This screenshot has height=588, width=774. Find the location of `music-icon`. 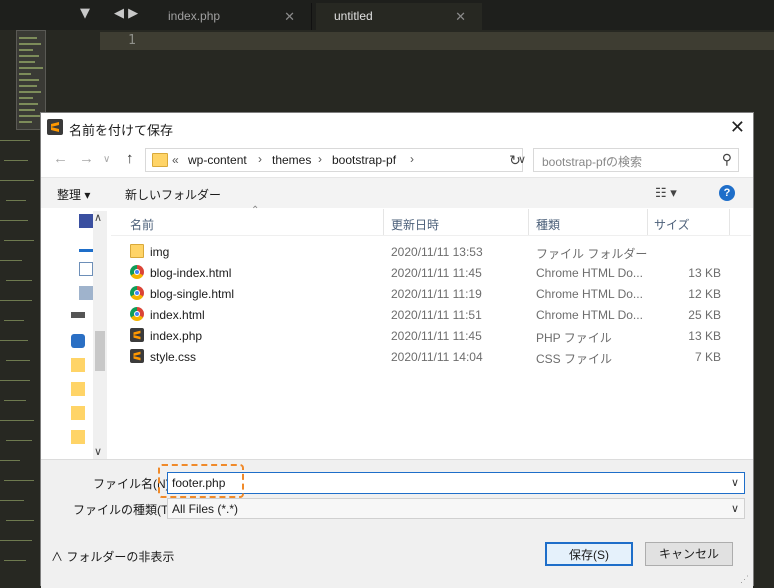

music-icon is located at coordinates (86, 245).